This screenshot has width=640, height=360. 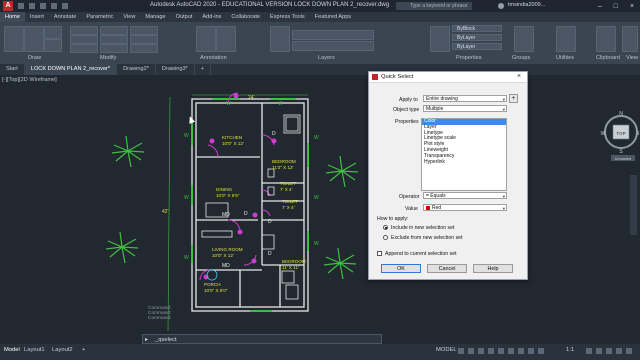 I want to click on group-button, so click(x=524, y=39).